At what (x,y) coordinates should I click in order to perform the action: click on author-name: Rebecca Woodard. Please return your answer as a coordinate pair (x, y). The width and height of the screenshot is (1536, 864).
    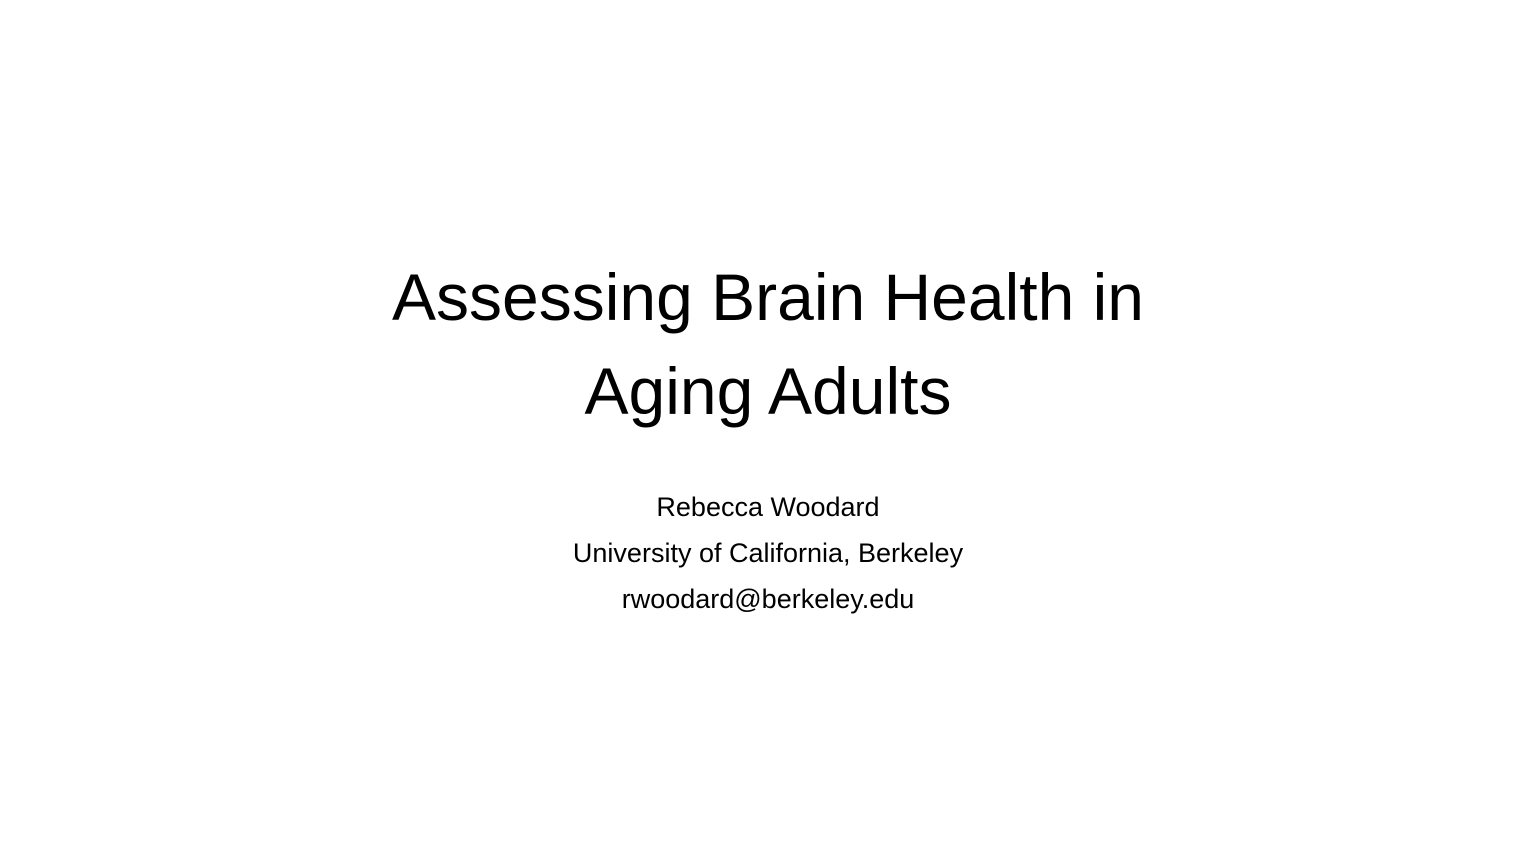
    Looking at the image, I should click on (768, 507).